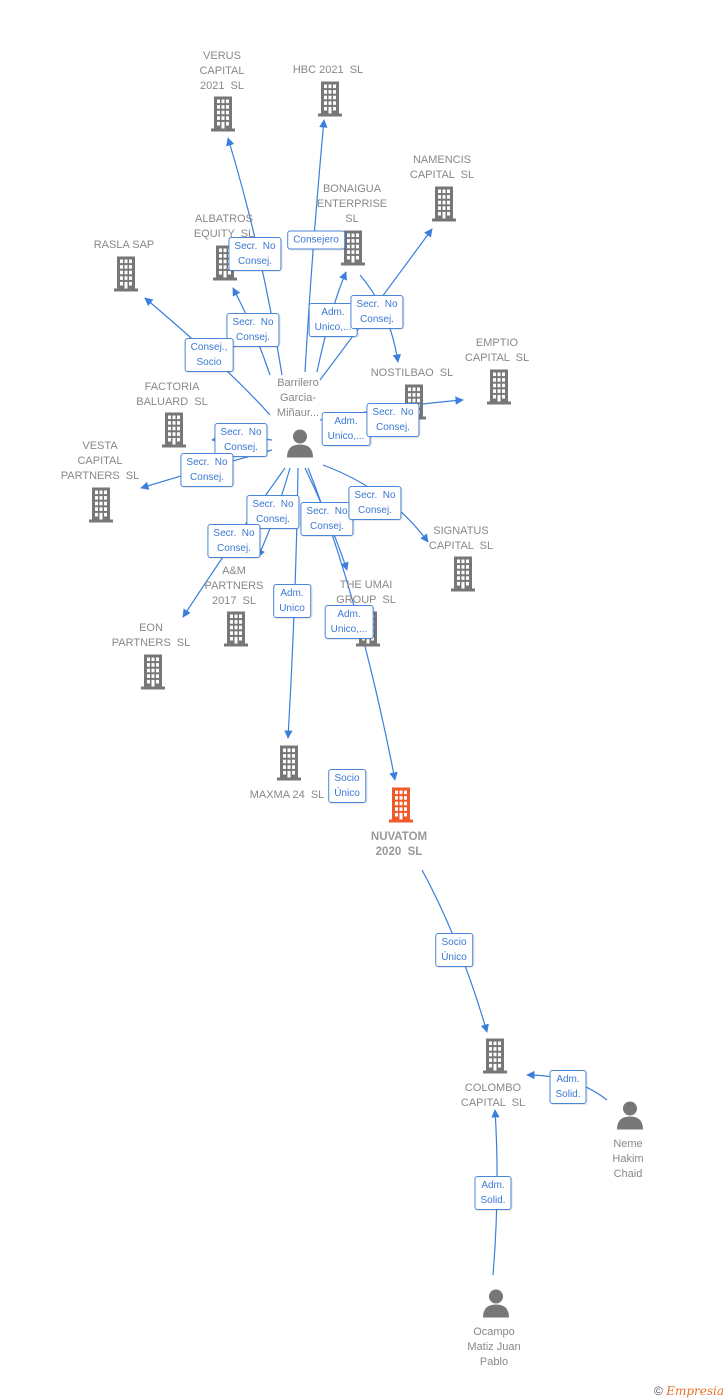 This screenshot has height=1400, width=728. What do you see at coordinates (442, 168) in the screenshot?
I see `node-label: NAMENCIS CAPITAL SL` at bounding box center [442, 168].